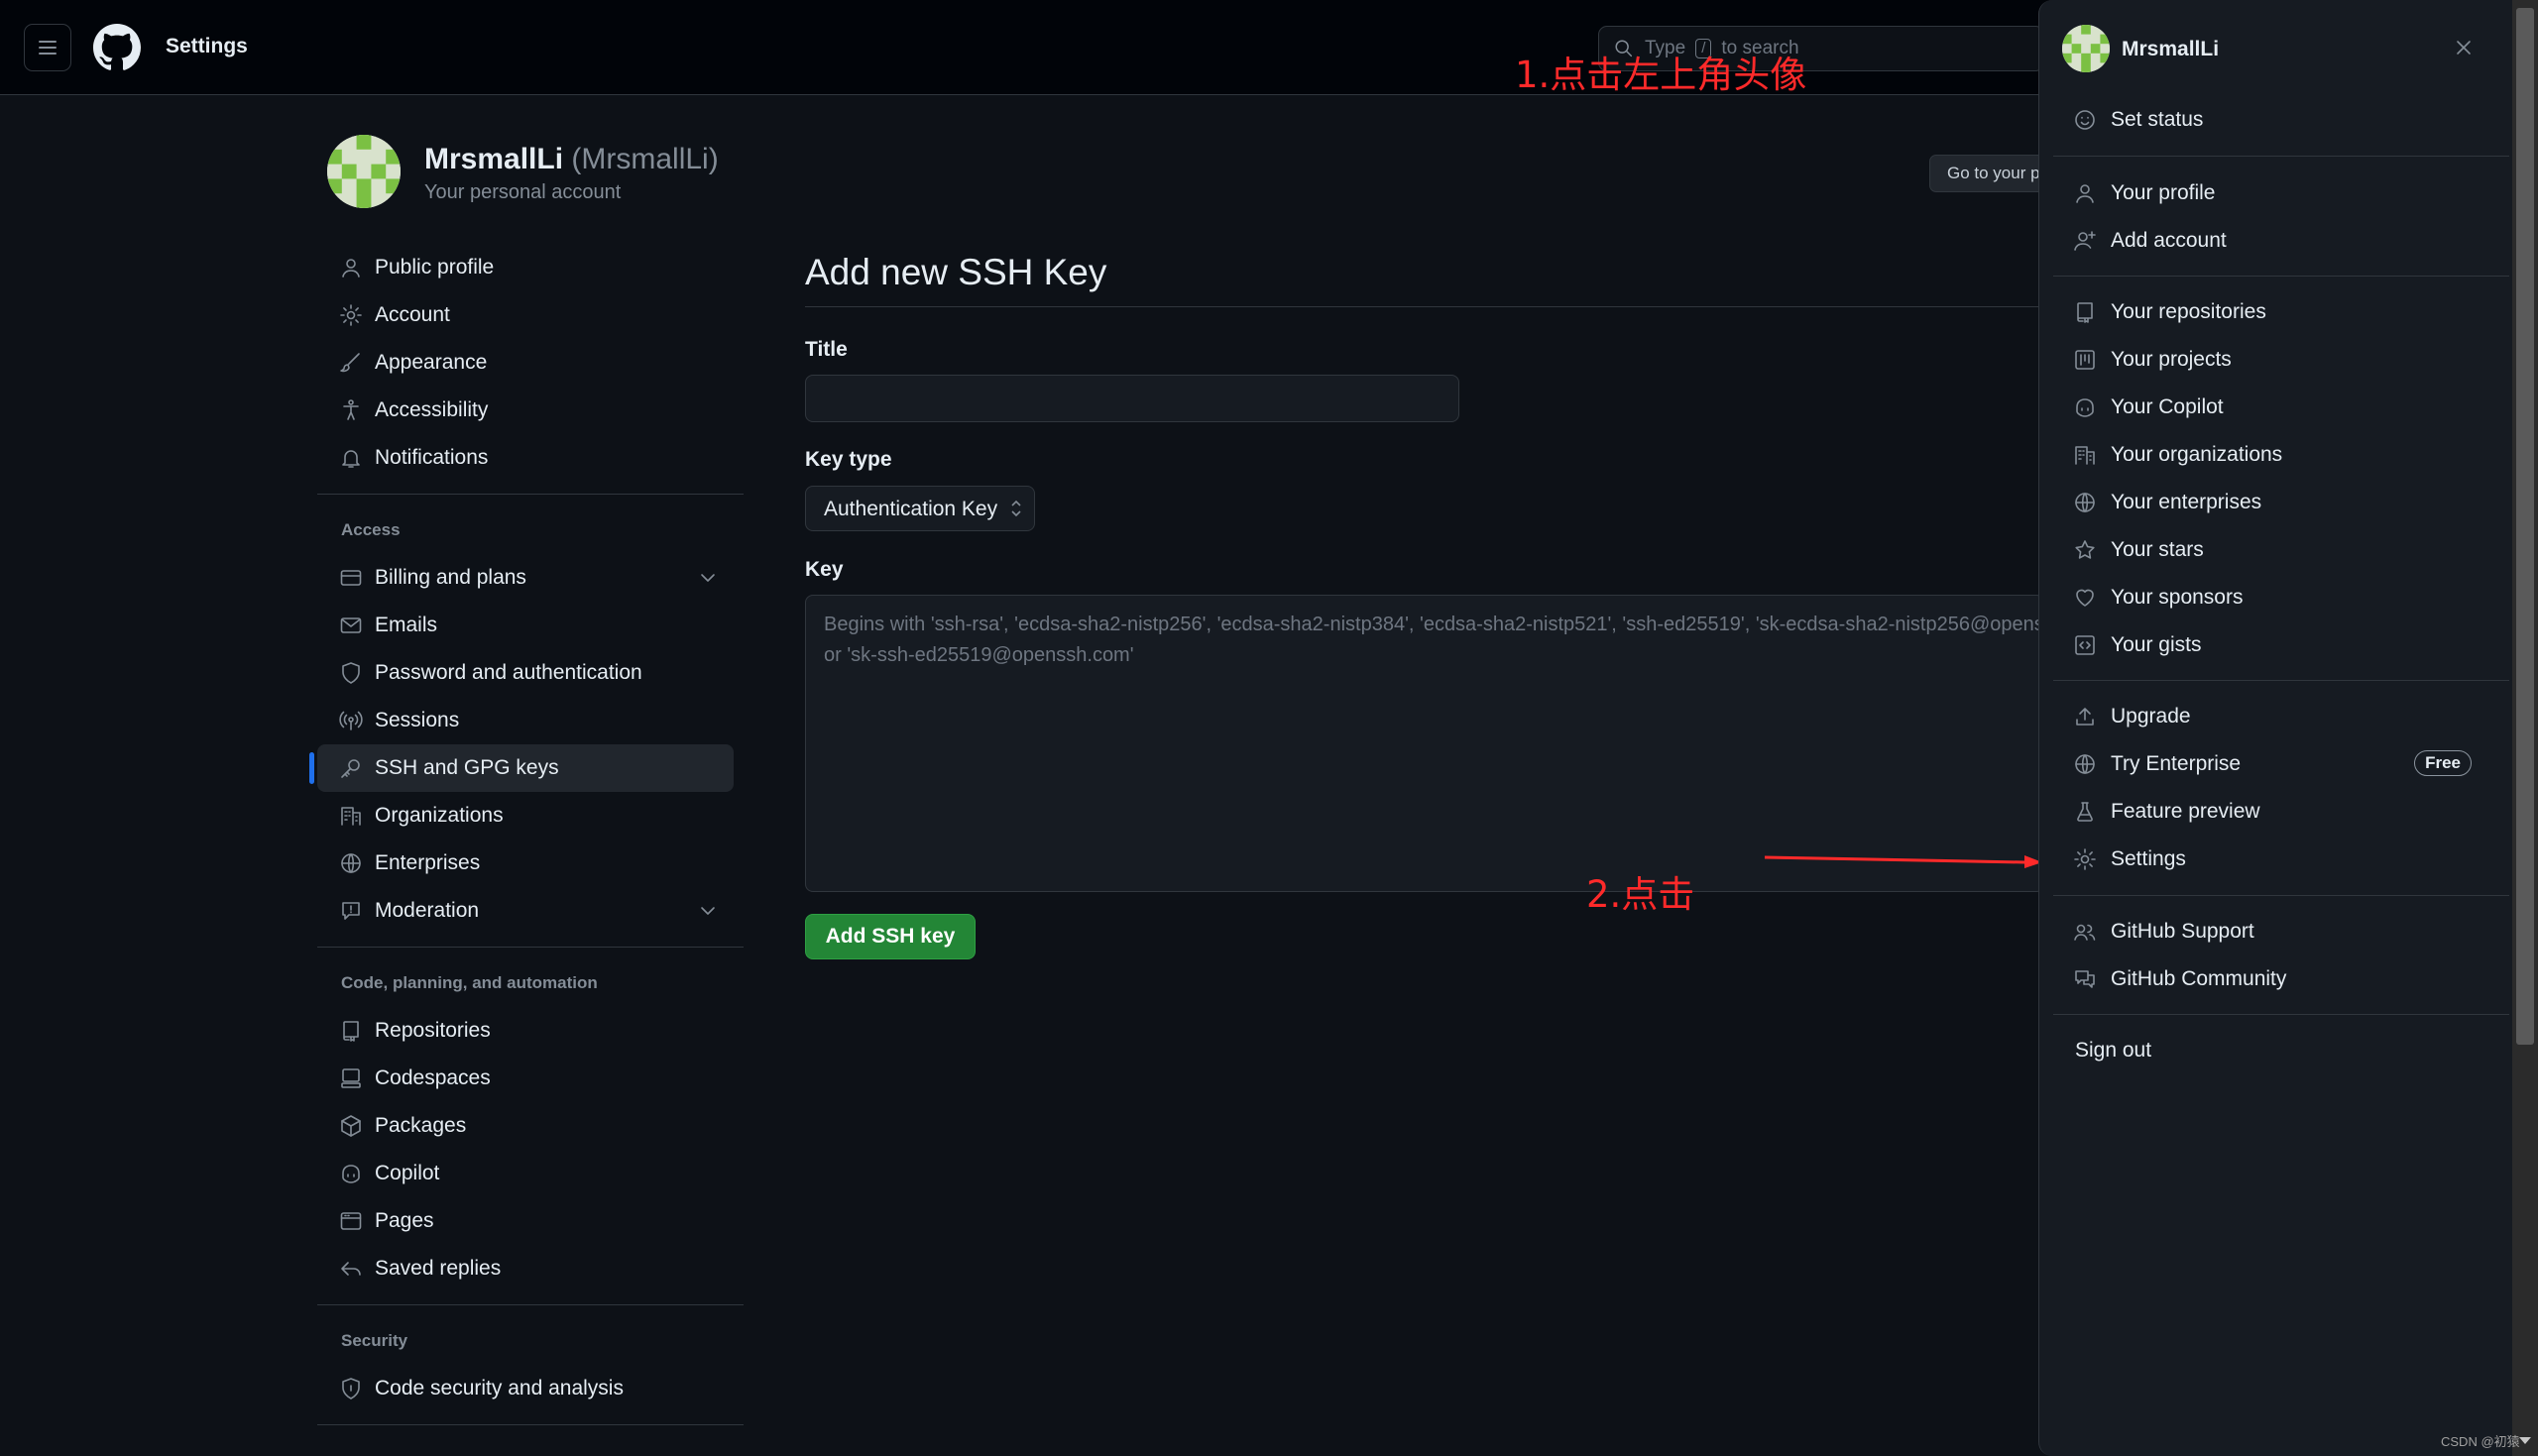  What do you see at coordinates (2281, 1014) in the screenshot?
I see `menu-divider` at bounding box center [2281, 1014].